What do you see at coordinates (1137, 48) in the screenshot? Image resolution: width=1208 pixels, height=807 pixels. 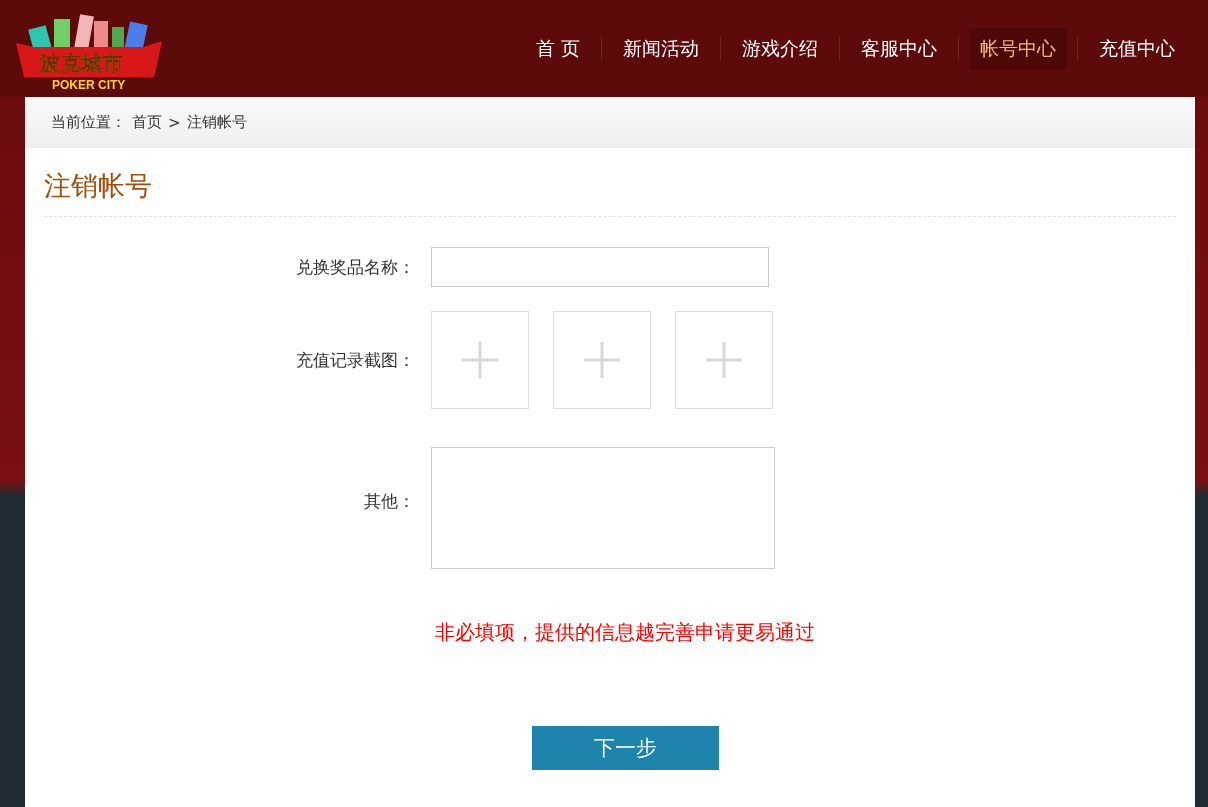 I see `nav-link: 充值中心` at bounding box center [1137, 48].